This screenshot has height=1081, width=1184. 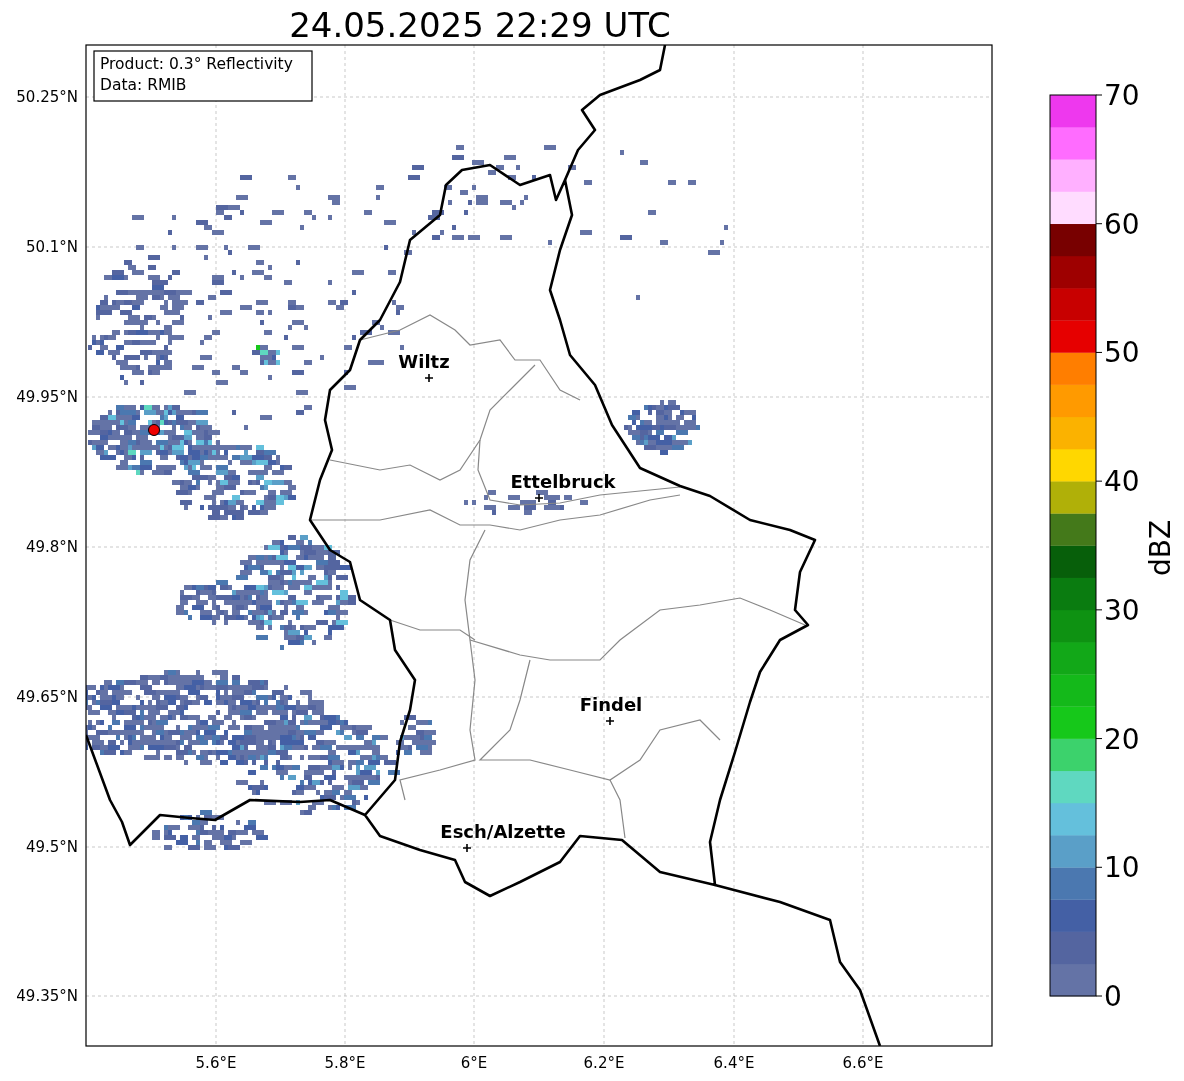 I want to click on latitude-tick-label: 50.25°N, so click(x=47, y=97).